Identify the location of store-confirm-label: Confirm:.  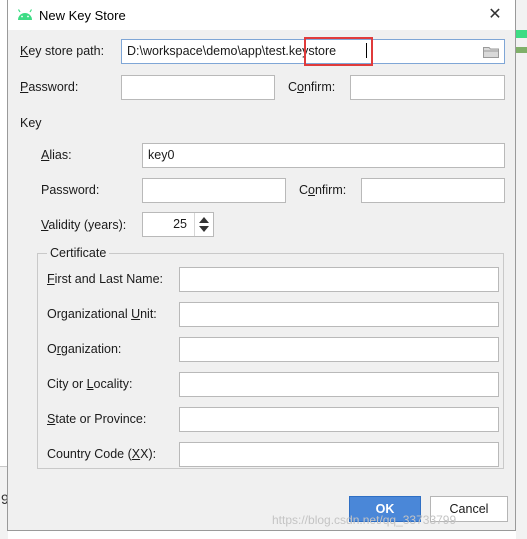
(312, 87).